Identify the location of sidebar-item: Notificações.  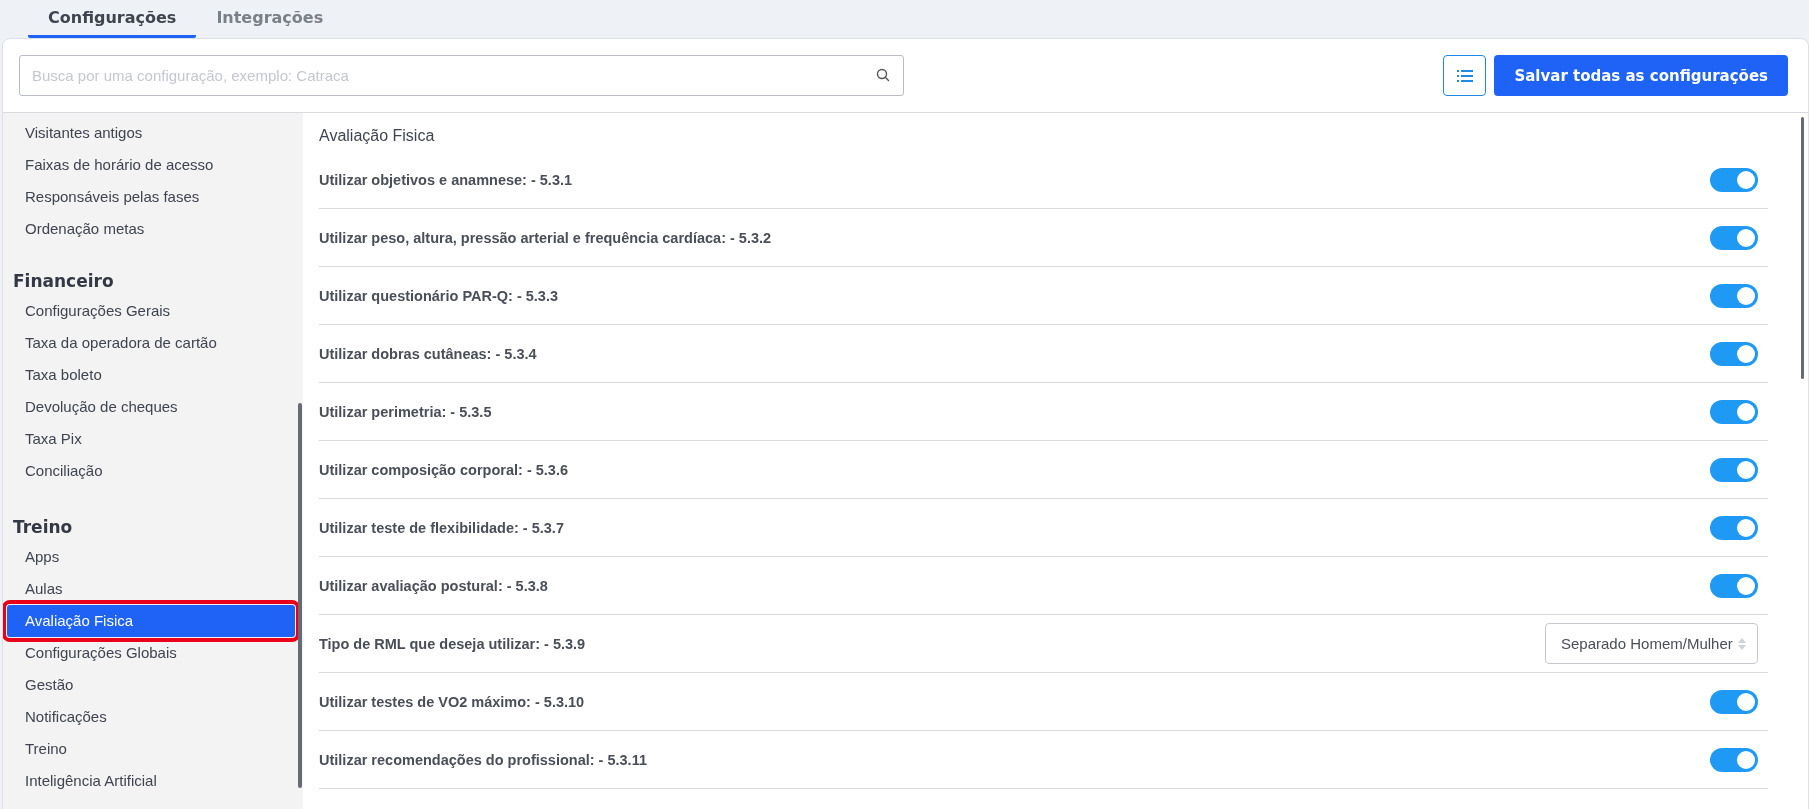
(151, 717).